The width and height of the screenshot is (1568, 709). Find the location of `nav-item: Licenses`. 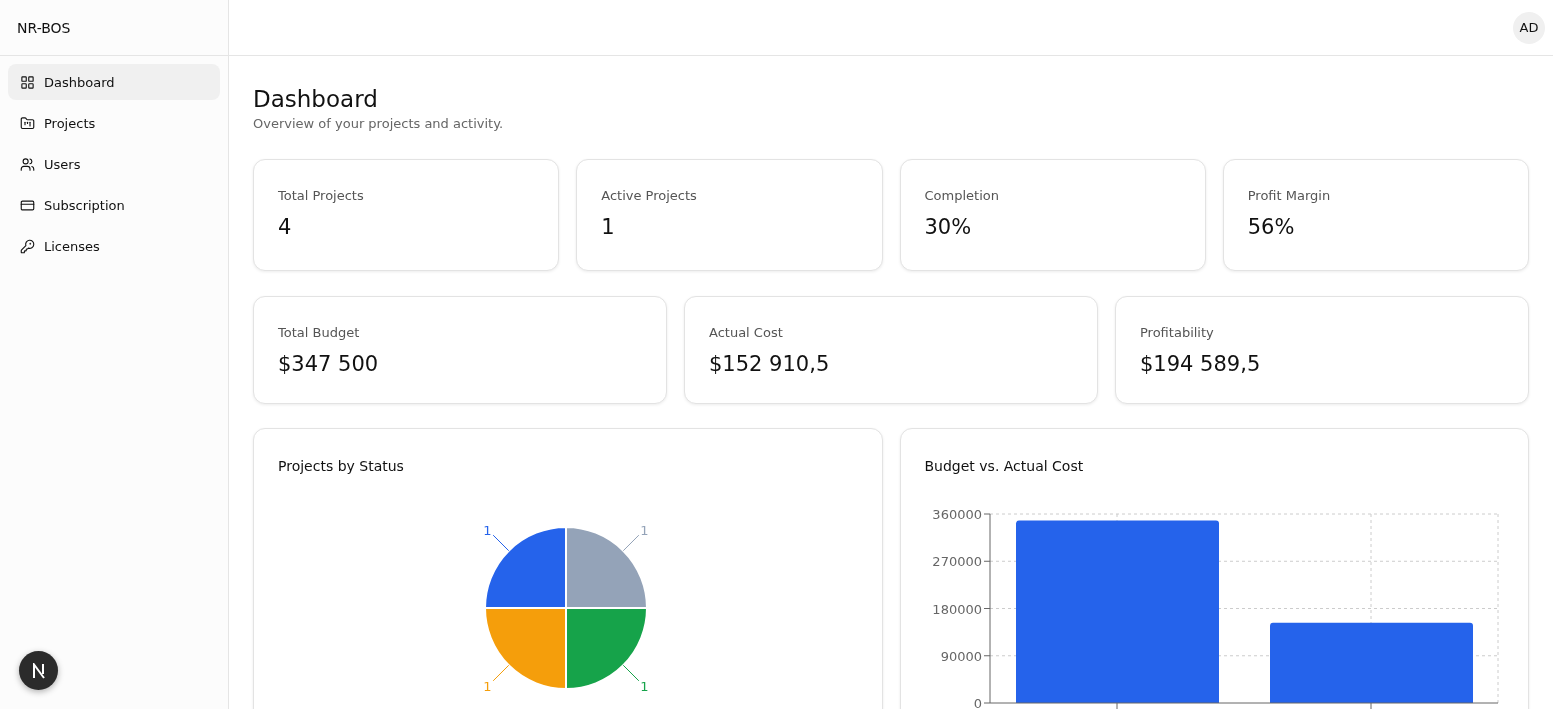

nav-item: Licenses is located at coordinates (114, 246).